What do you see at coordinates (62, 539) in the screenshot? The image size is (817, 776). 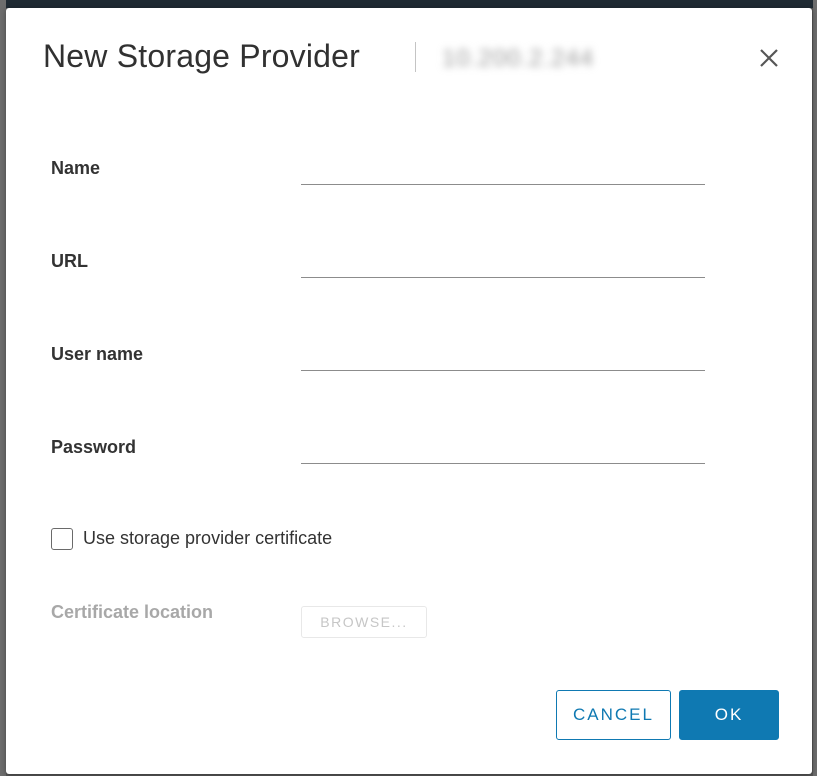 I see `use-certificate-checkbox` at bounding box center [62, 539].